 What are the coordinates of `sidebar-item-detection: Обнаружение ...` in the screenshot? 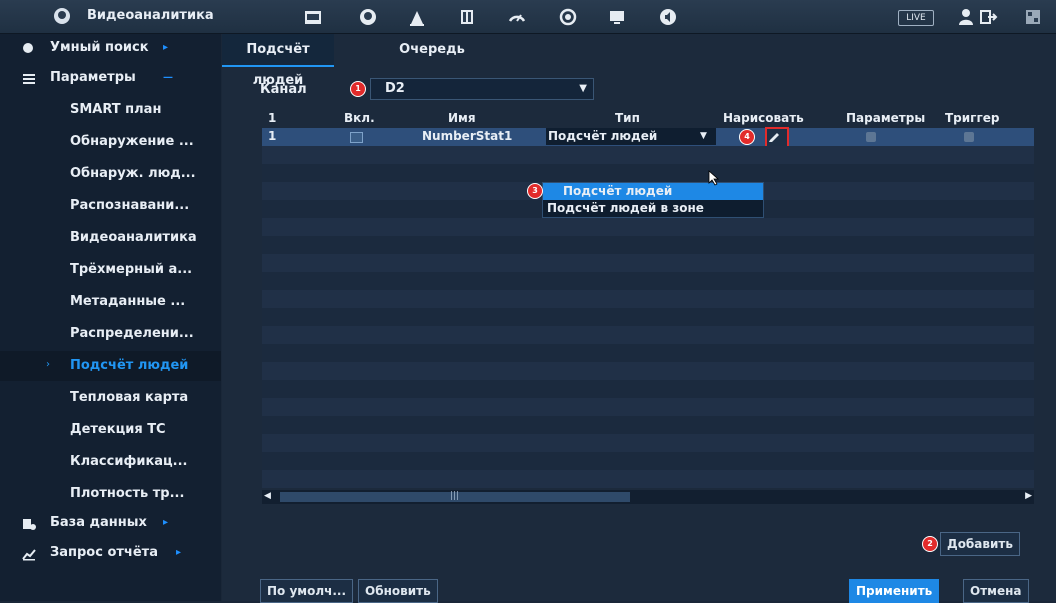 It's located at (110, 142).